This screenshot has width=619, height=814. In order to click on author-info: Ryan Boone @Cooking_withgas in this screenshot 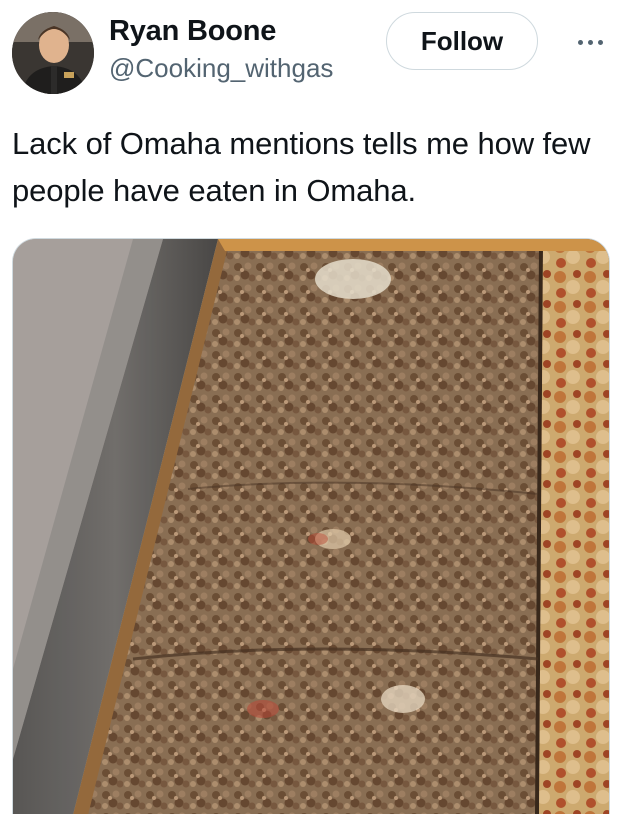, I will do `click(244, 48)`.